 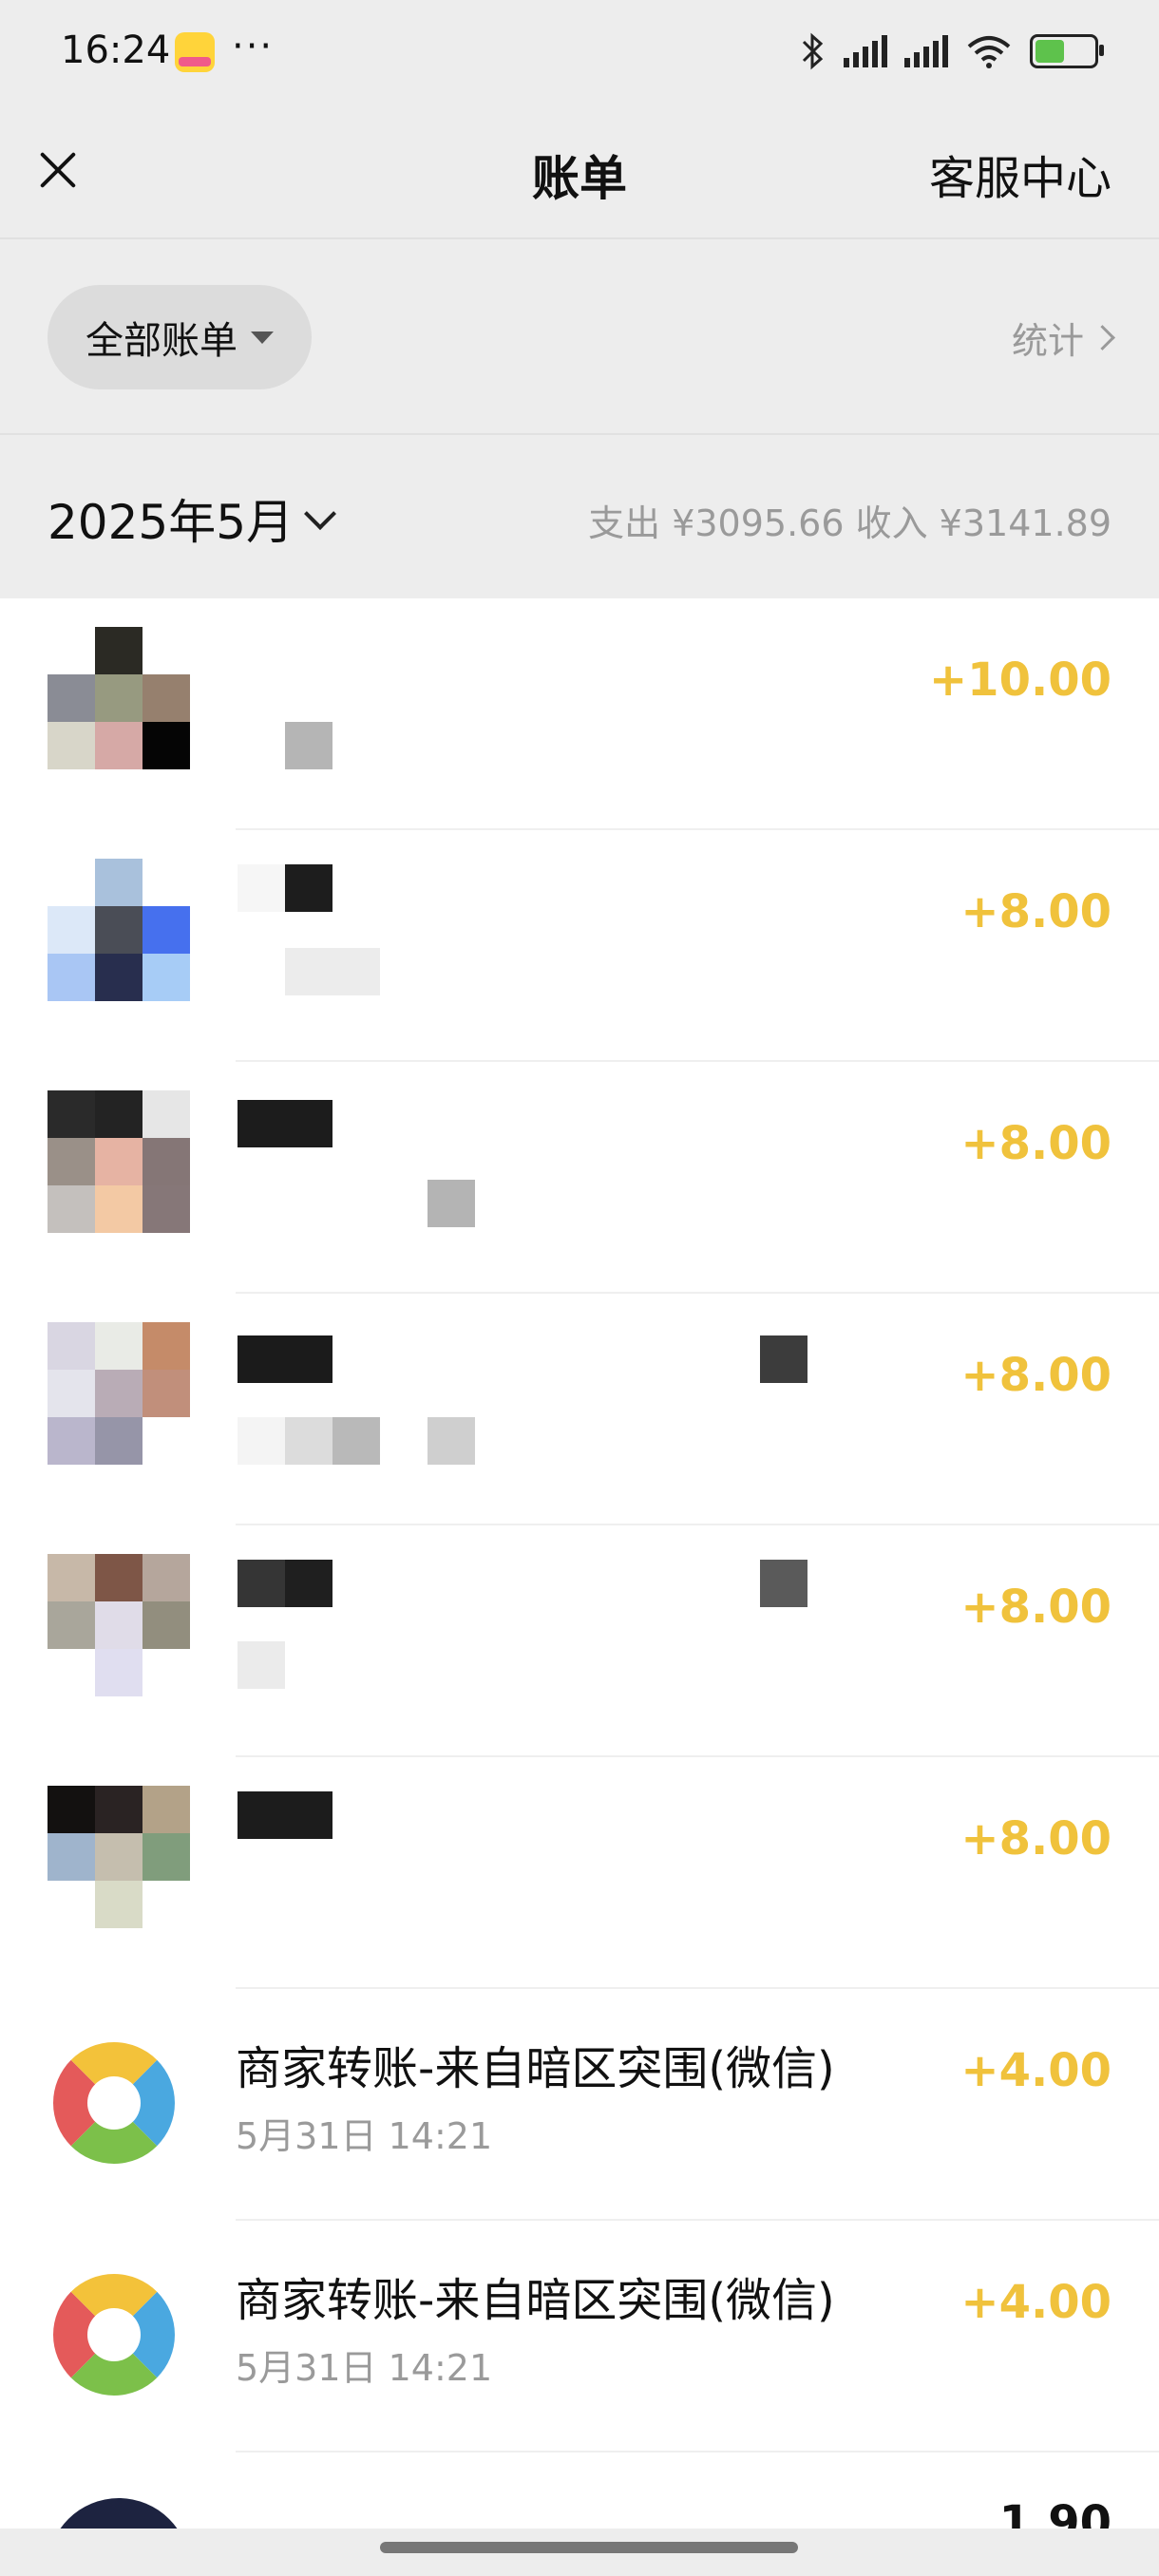 What do you see at coordinates (579, 336) in the screenshot?
I see `filter-row: 全部账单 统计` at bounding box center [579, 336].